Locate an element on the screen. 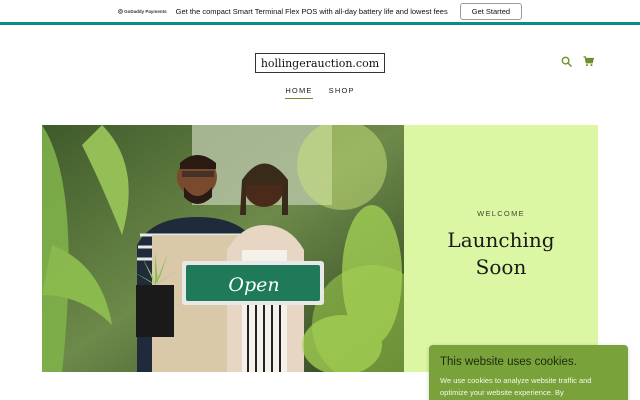 The image size is (640, 400). promo-divider is located at coordinates (320, 23).